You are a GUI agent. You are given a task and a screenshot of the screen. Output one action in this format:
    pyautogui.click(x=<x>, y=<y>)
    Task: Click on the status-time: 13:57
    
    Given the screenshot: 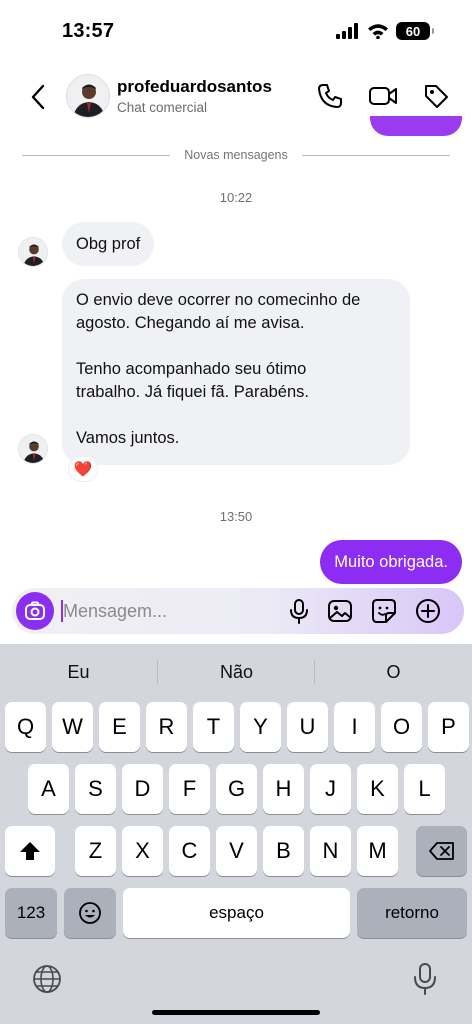 What is the action you would take?
    pyautogui.click(x=88, y=31)
    